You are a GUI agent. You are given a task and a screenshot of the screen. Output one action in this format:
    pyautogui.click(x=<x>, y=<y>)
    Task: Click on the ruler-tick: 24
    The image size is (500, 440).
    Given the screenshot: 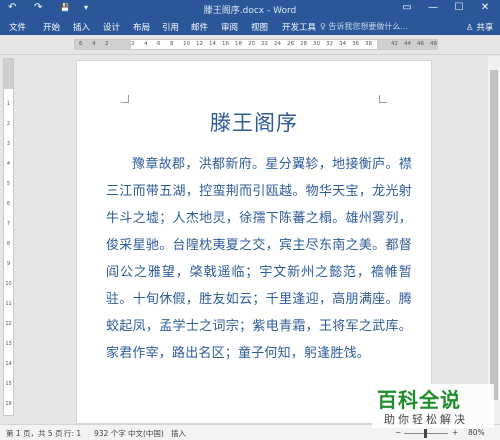 What is the action you would take?
    pyautogui.click(x=277, y=44)
    